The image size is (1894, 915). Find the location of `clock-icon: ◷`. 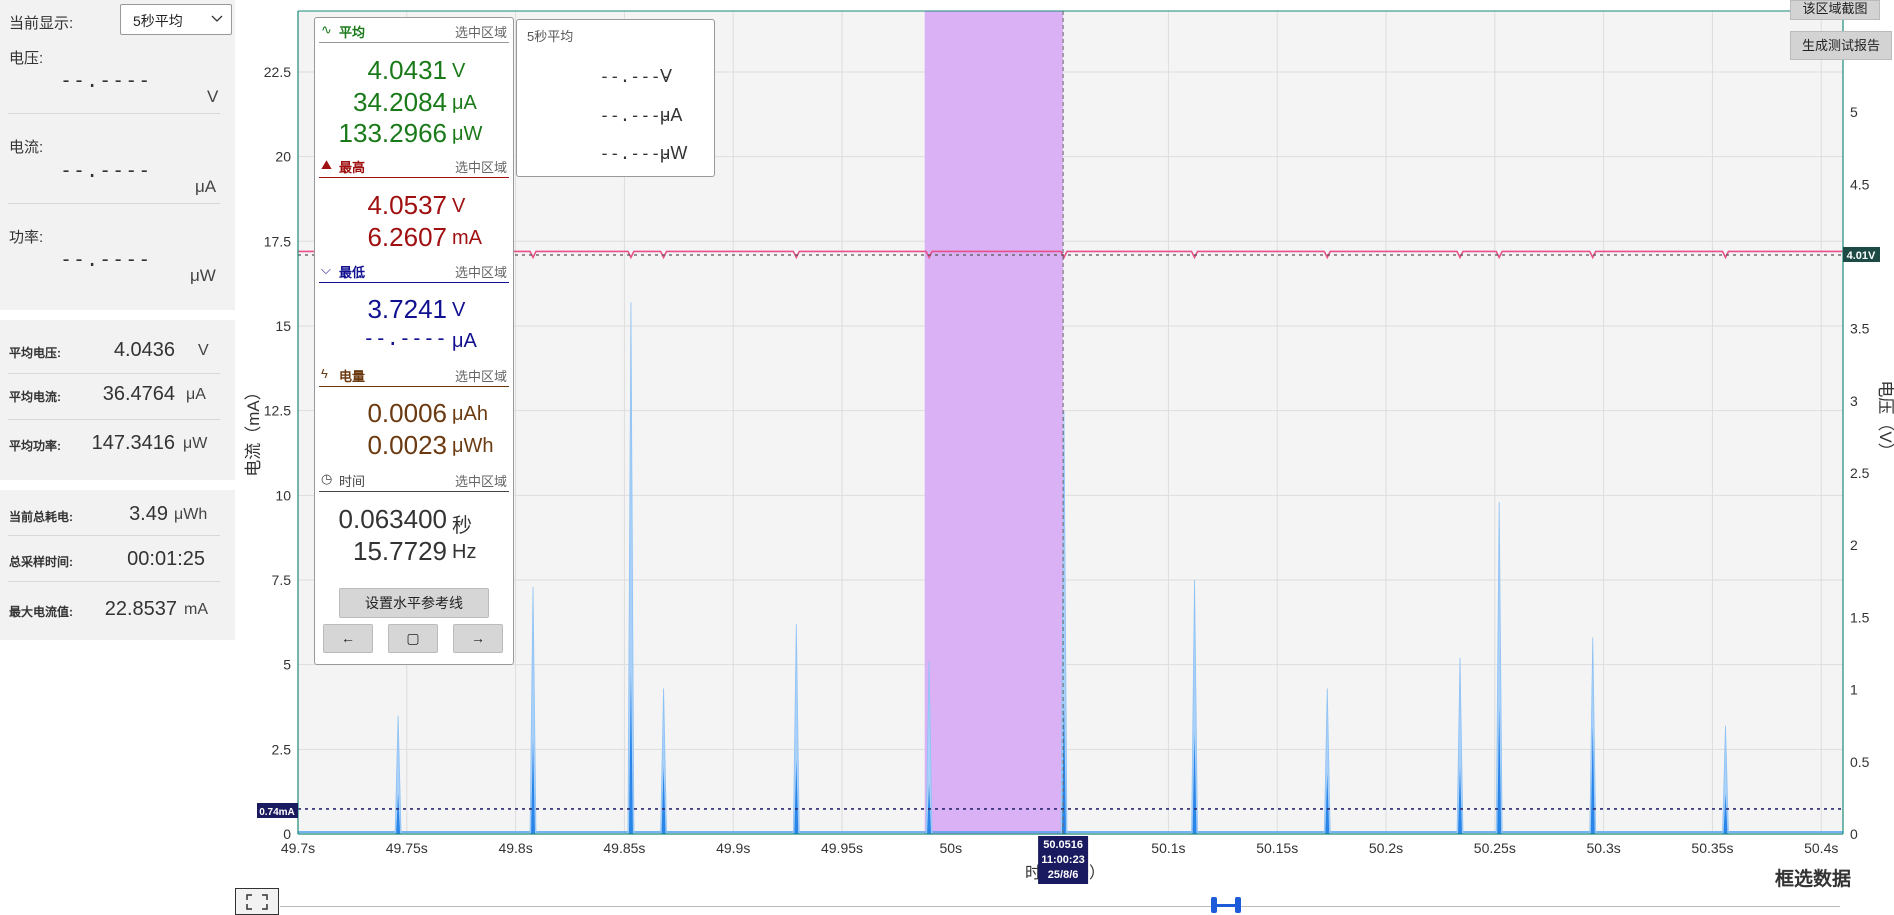

clock-icon: ◷ is located at coordinates (327, 478).